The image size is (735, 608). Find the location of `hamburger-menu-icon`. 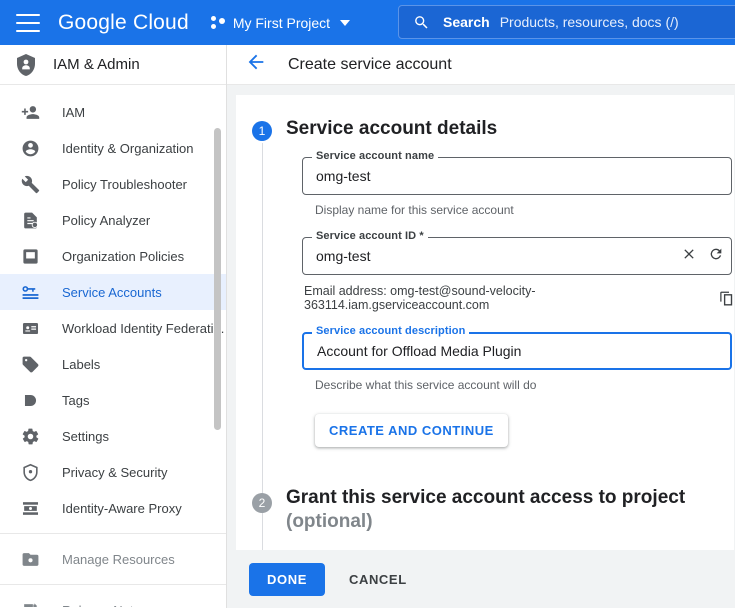

hamburger-menu-icon is located at coordinates (28, 22).